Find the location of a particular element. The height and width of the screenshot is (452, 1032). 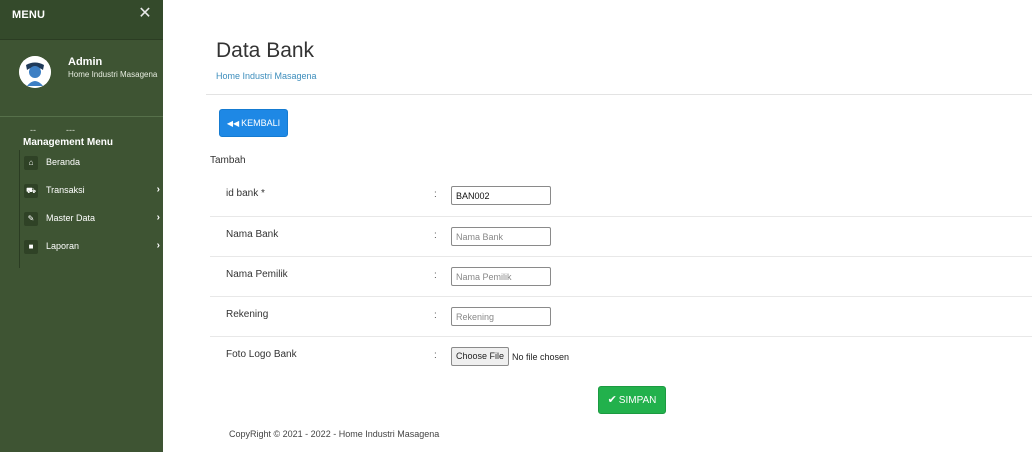

sidebar-item-laporan: ■ Laporan › is located at coordinates (92, 247).